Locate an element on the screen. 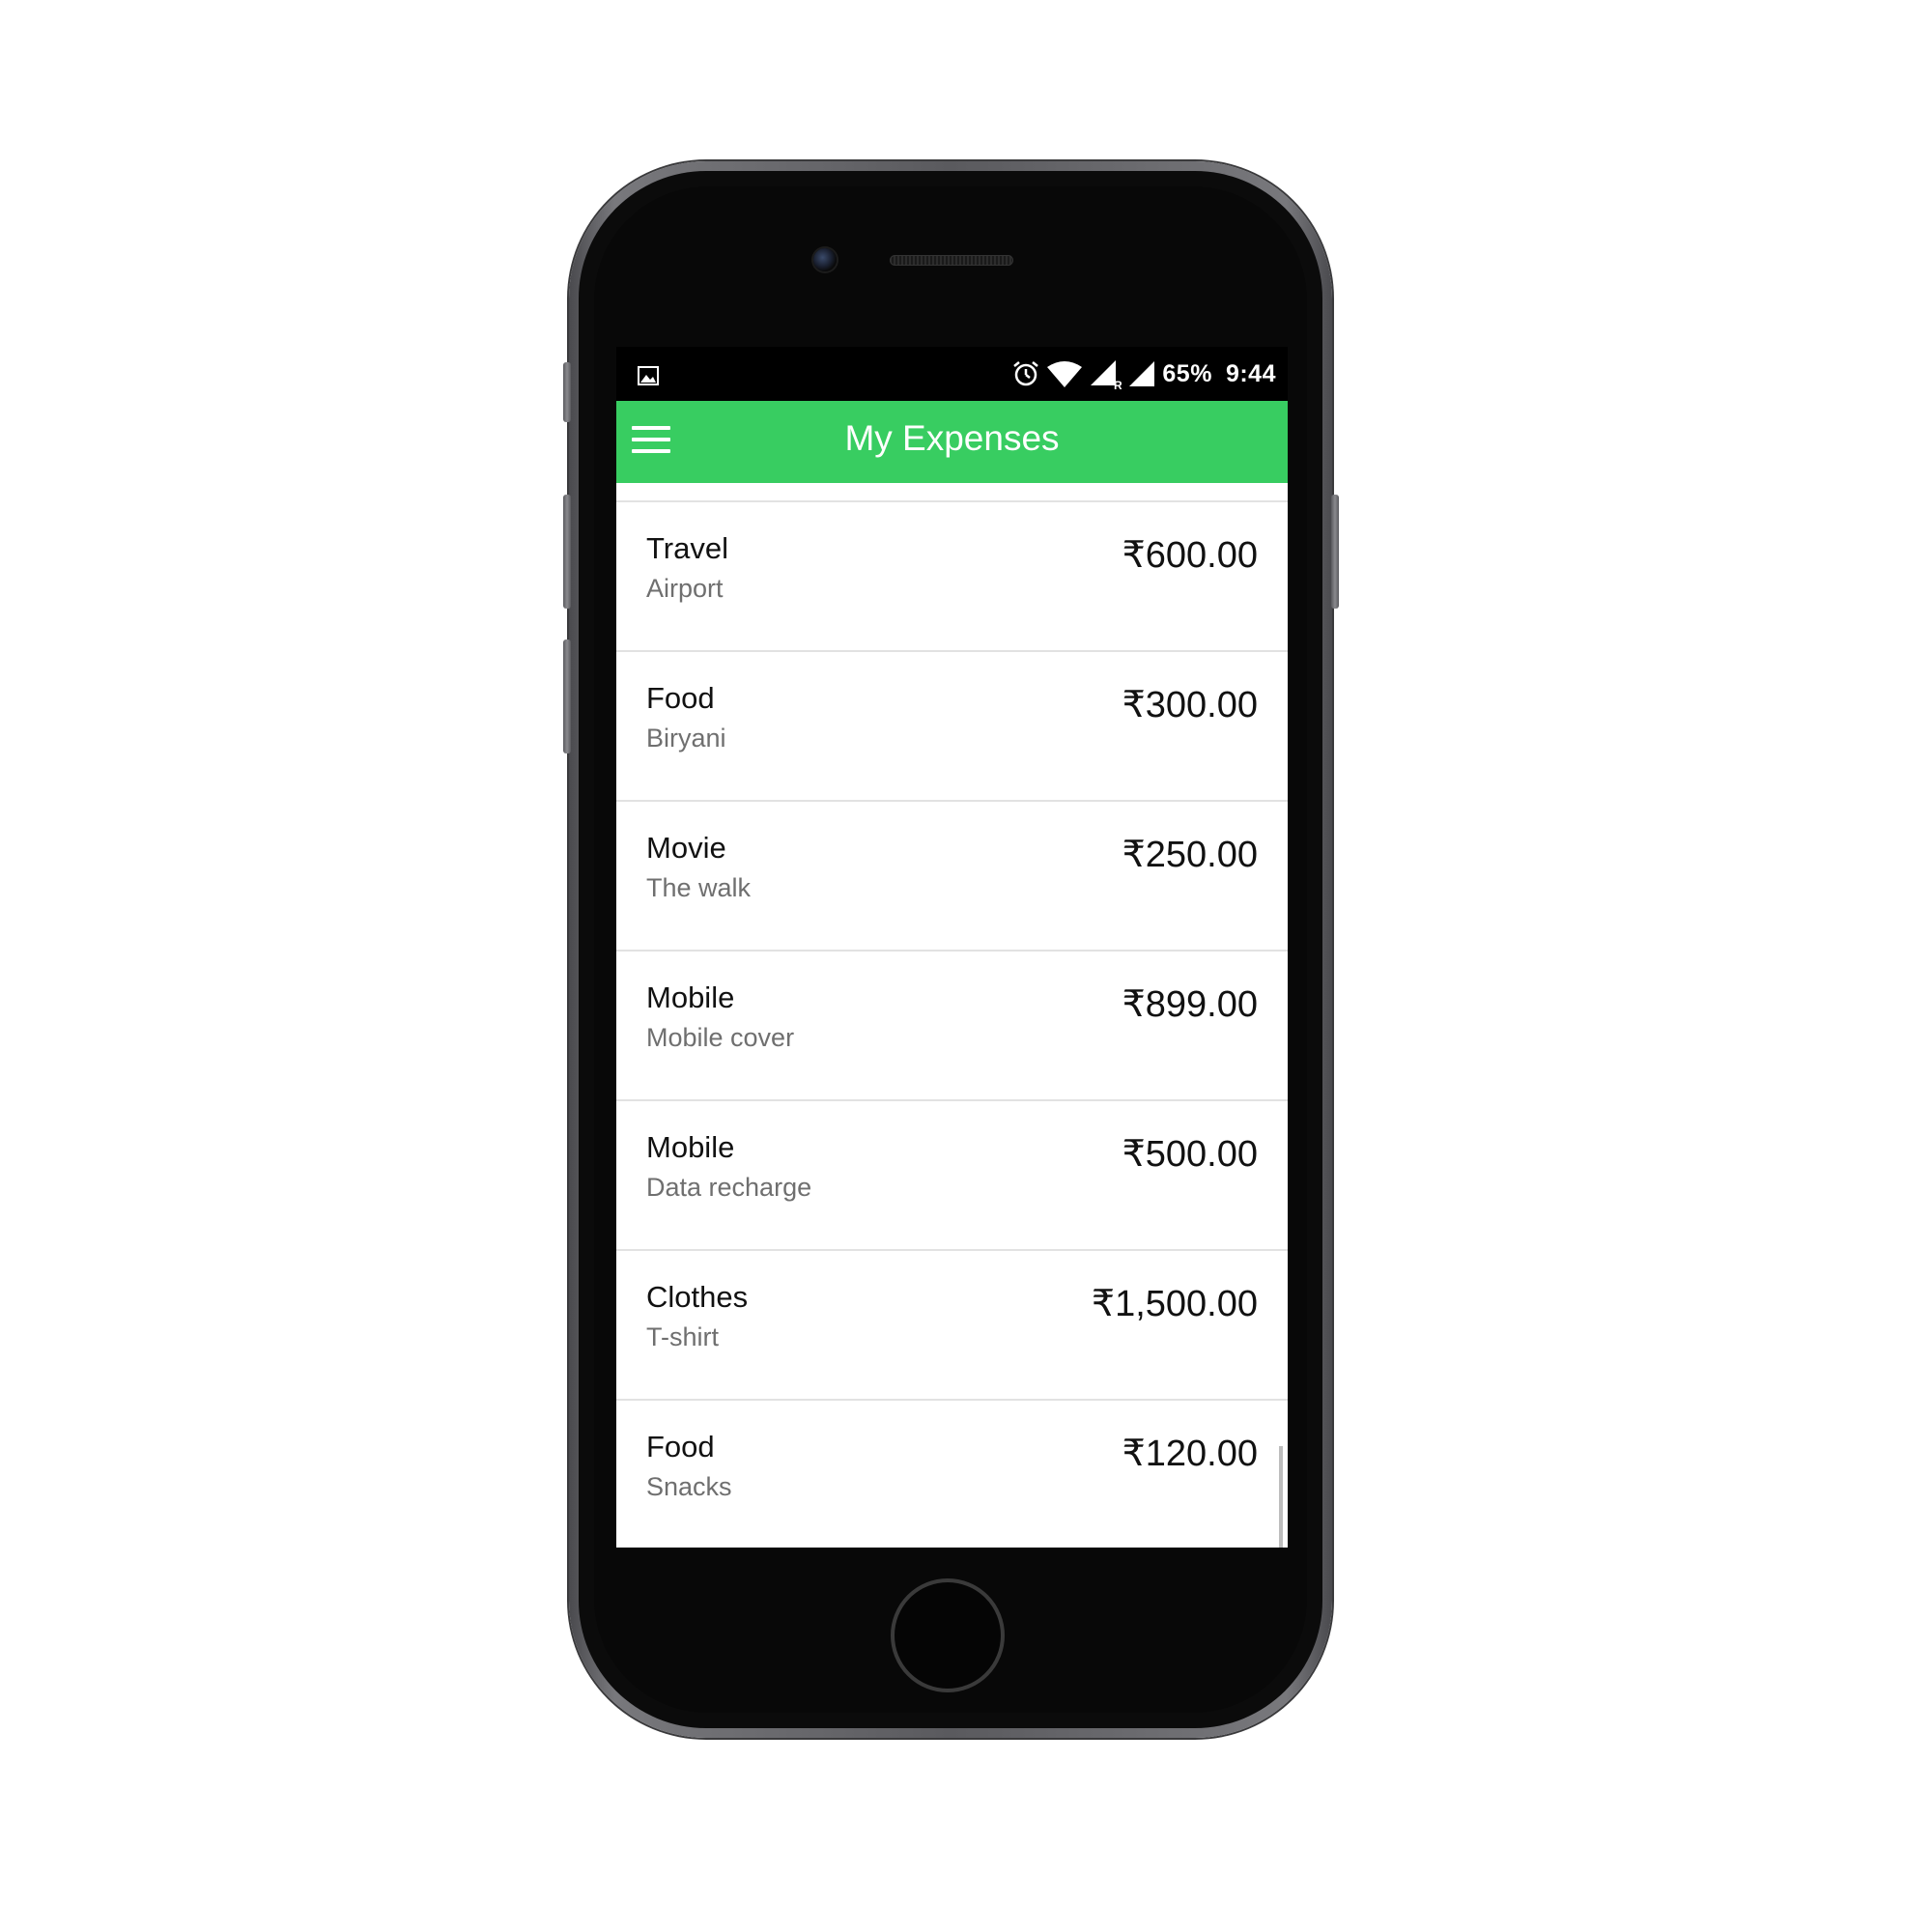 This screenshot has width=1932, height=1932. expense-row: Movie The walk ₹250.00 is located at coordinates (952, 877).